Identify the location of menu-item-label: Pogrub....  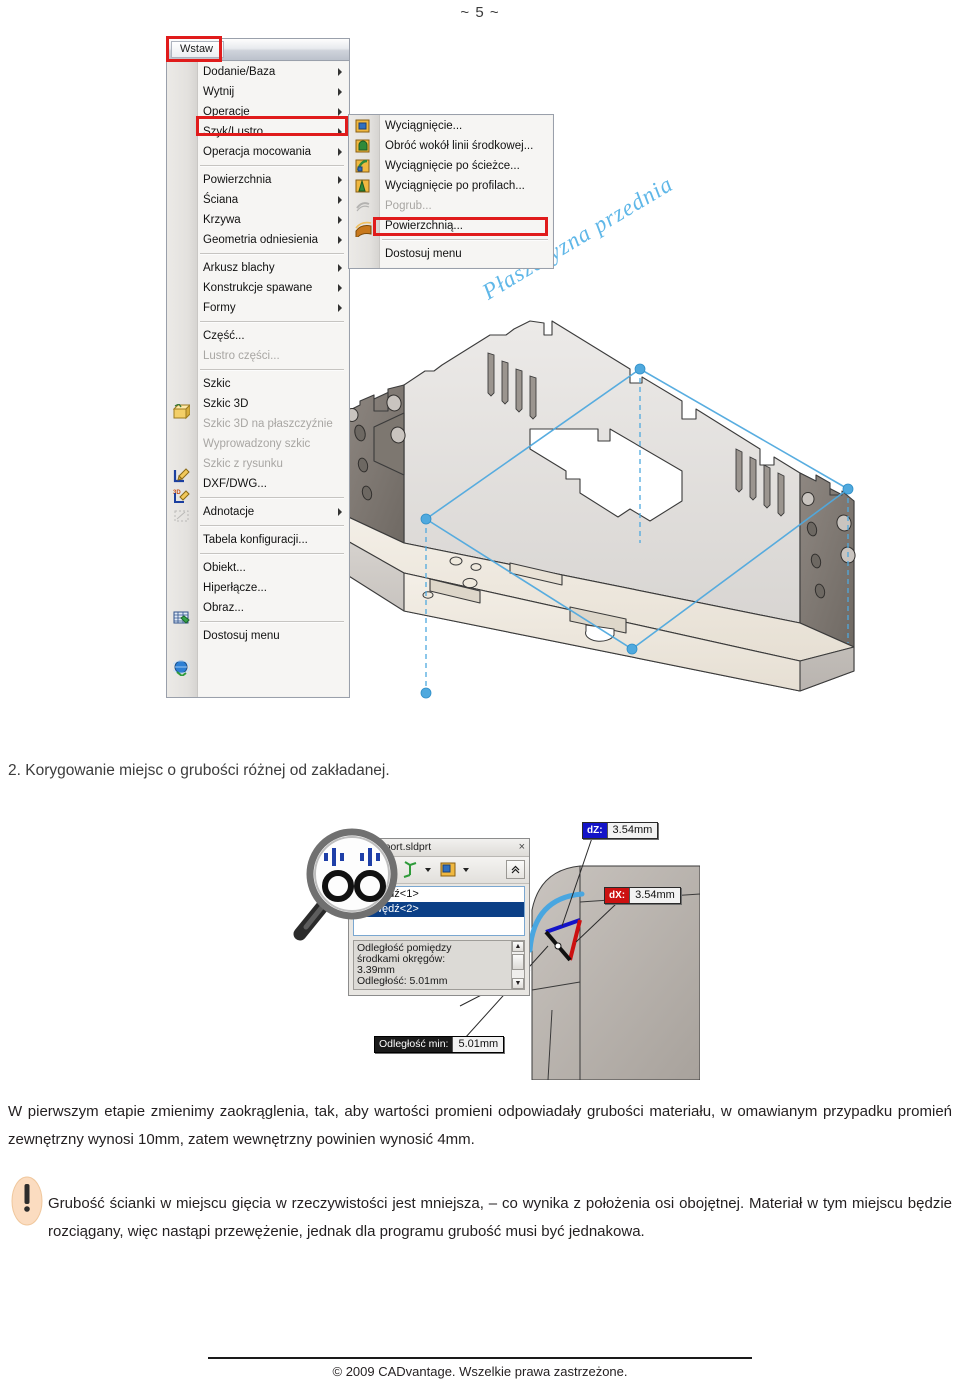
(408, 206).